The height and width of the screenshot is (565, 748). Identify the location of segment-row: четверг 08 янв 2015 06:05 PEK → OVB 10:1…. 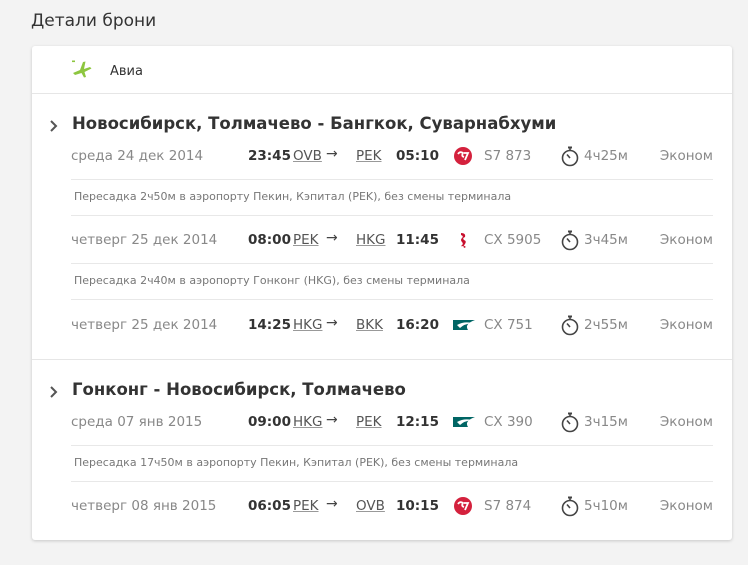
(392, 507).